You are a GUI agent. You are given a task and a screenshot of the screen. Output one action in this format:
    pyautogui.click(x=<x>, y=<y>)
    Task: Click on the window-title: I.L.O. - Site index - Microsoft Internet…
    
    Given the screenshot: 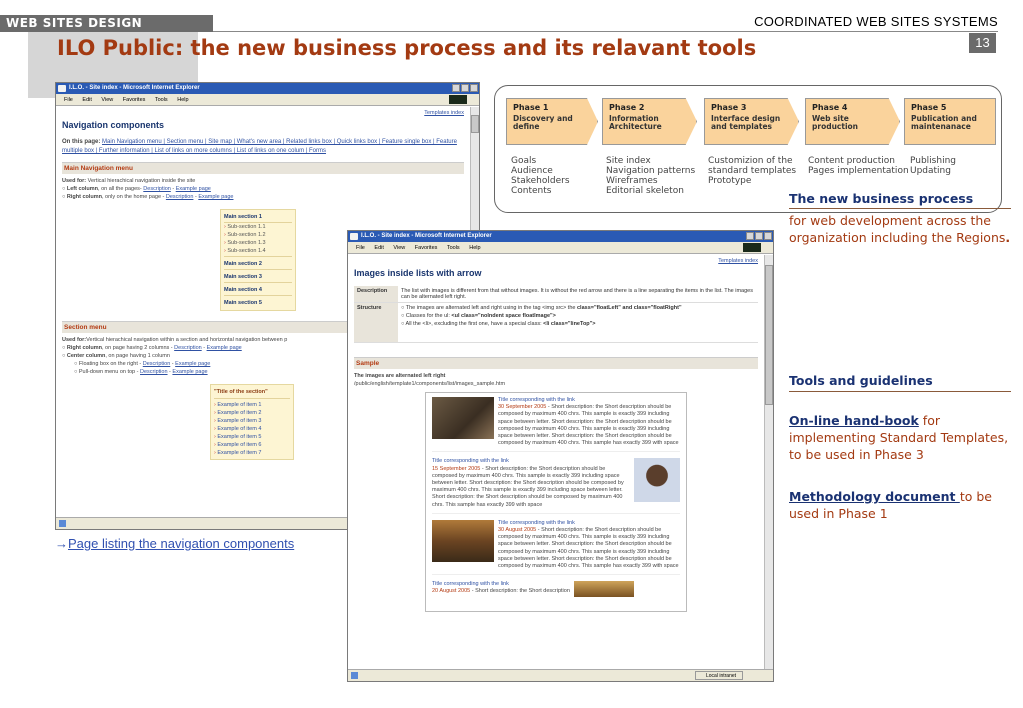 What is the action you would take?
    pyautogui.click(x=134, y=88)
    